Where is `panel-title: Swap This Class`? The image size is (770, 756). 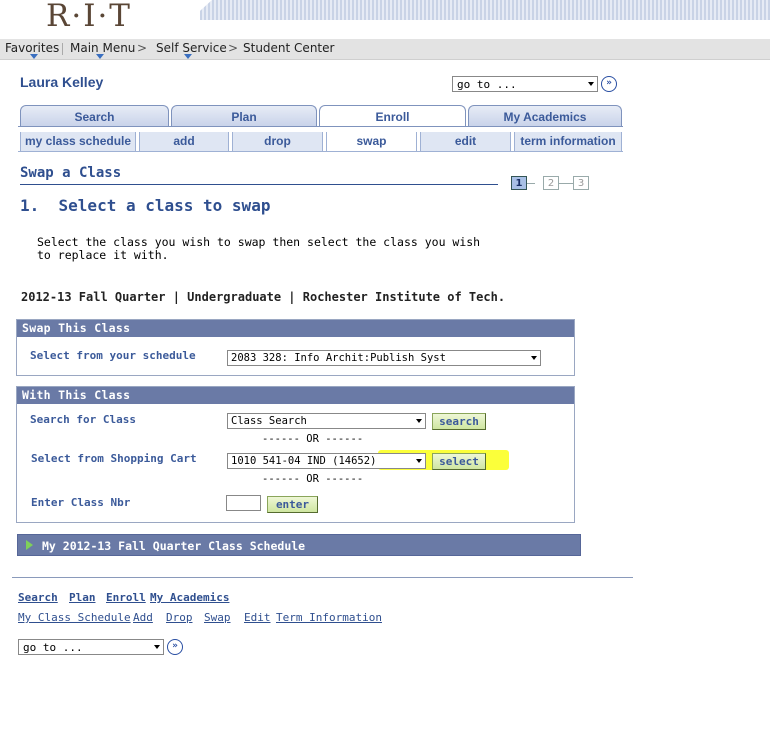 panel-title: Swap This Class is located at coordinates (295, 328).